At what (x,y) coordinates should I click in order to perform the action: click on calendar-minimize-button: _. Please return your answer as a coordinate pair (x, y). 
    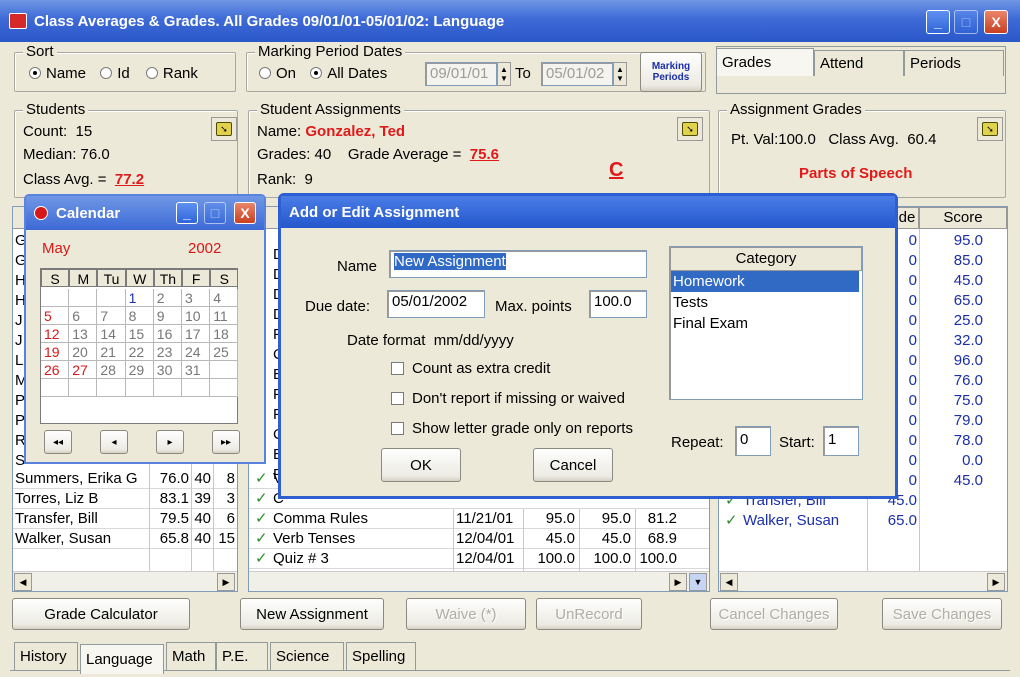
    Looking at the image, I should click on (187, 213).